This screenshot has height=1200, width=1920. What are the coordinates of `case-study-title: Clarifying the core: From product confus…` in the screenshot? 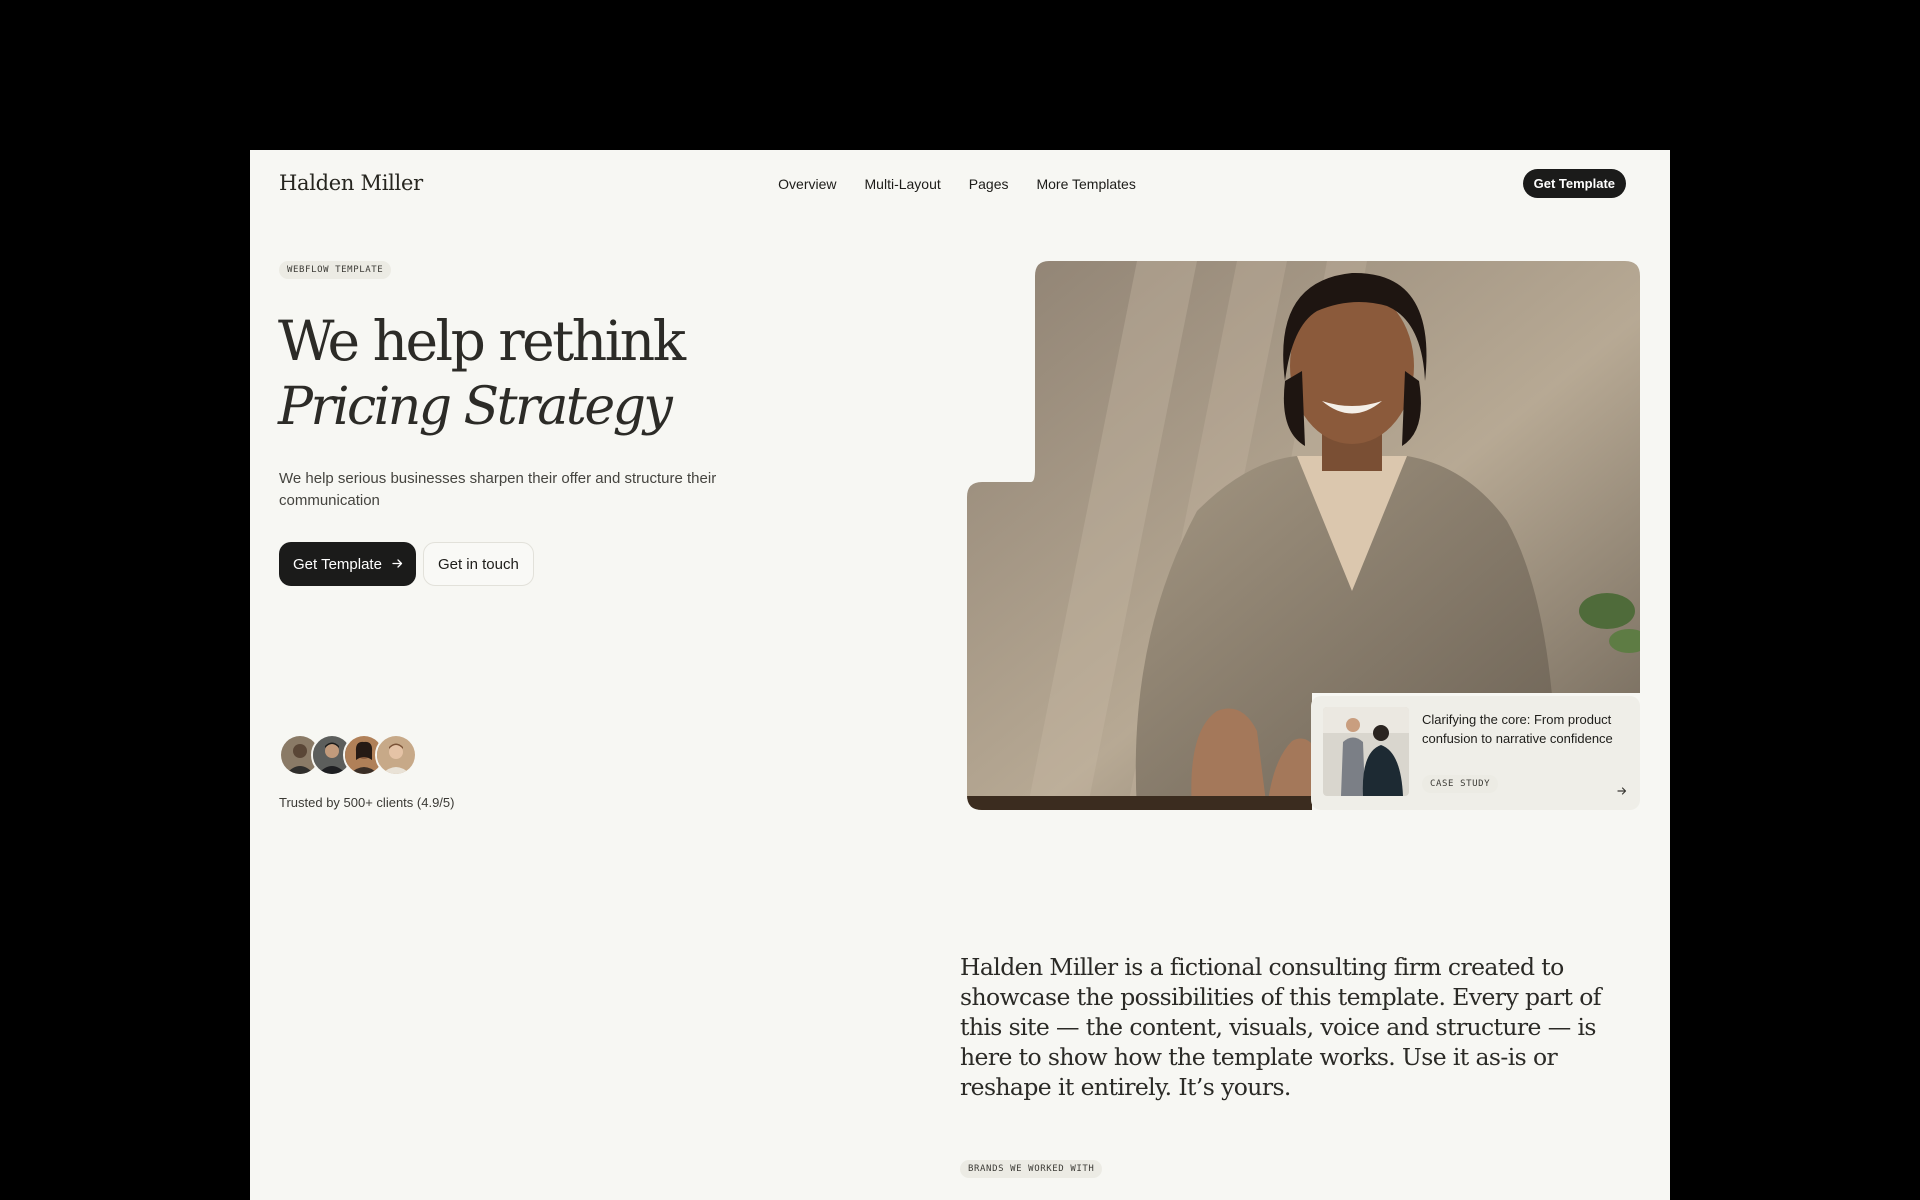 It's located at (1517, 729).